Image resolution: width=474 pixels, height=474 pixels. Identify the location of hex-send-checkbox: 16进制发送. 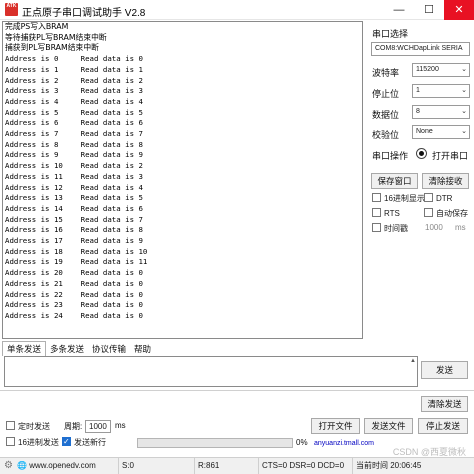
(32, 442).